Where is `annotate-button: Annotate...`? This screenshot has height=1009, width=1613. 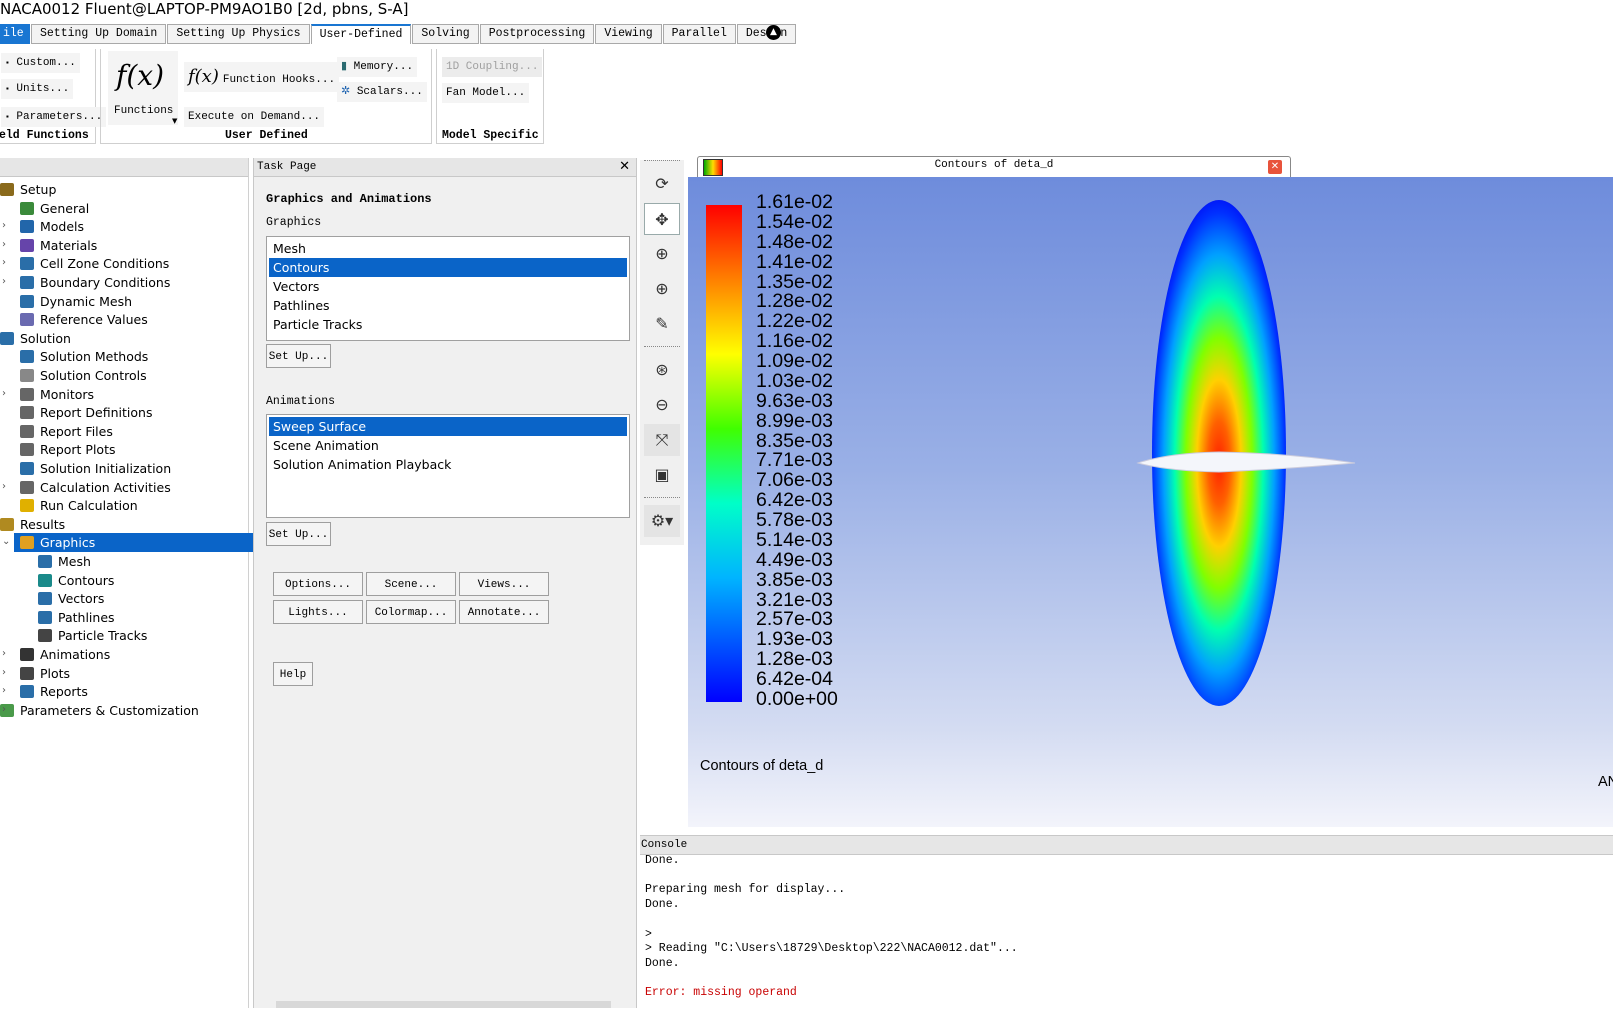
annotate-button: Annotate... is located at coordinates (504, 612).